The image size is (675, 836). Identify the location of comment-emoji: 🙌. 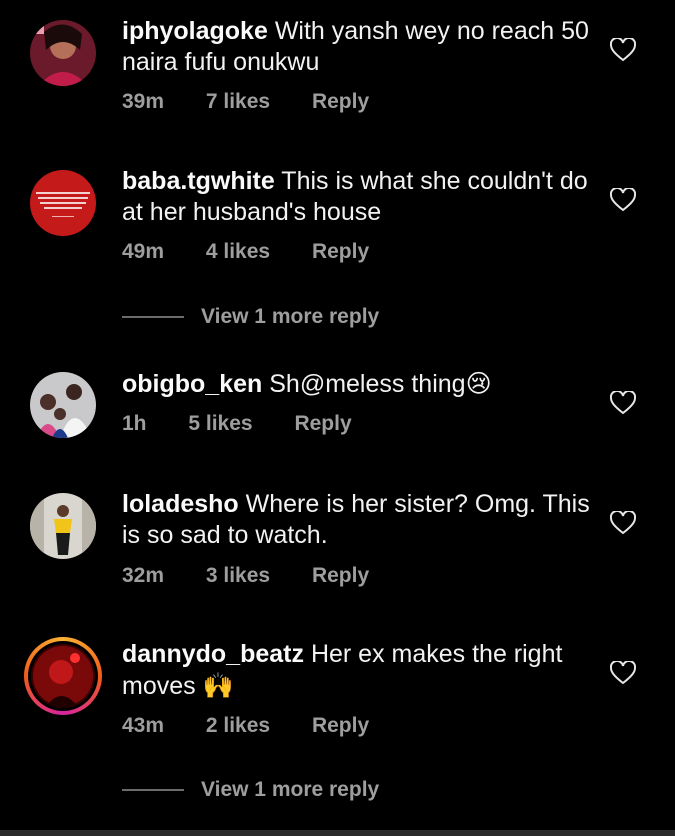
(218, 685).